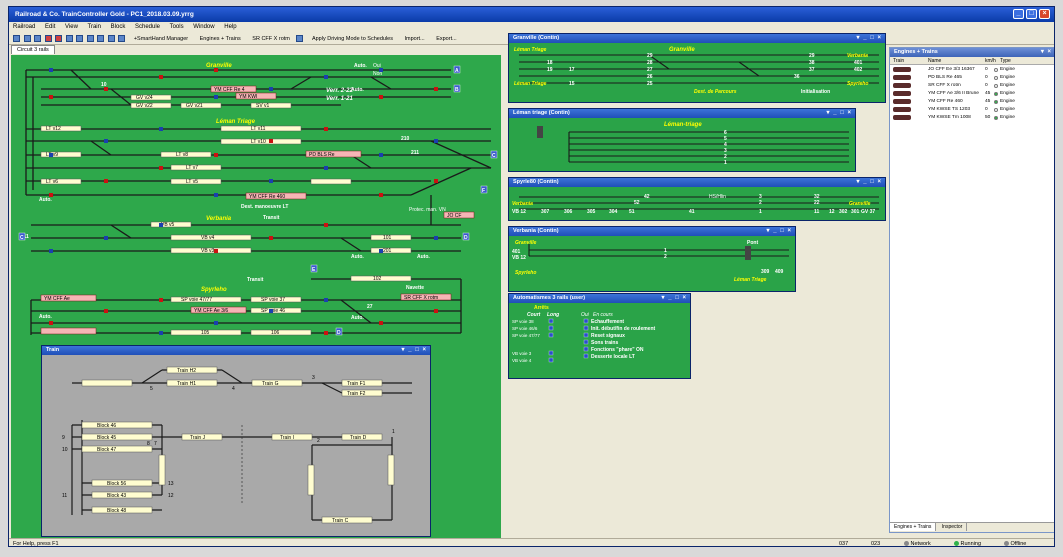 The height and width of the screenshot is (557, 1063). Describe the element at coordinates (608, 336) in the screenshot. I see `auto-row-right: Reset signaux` at that location.